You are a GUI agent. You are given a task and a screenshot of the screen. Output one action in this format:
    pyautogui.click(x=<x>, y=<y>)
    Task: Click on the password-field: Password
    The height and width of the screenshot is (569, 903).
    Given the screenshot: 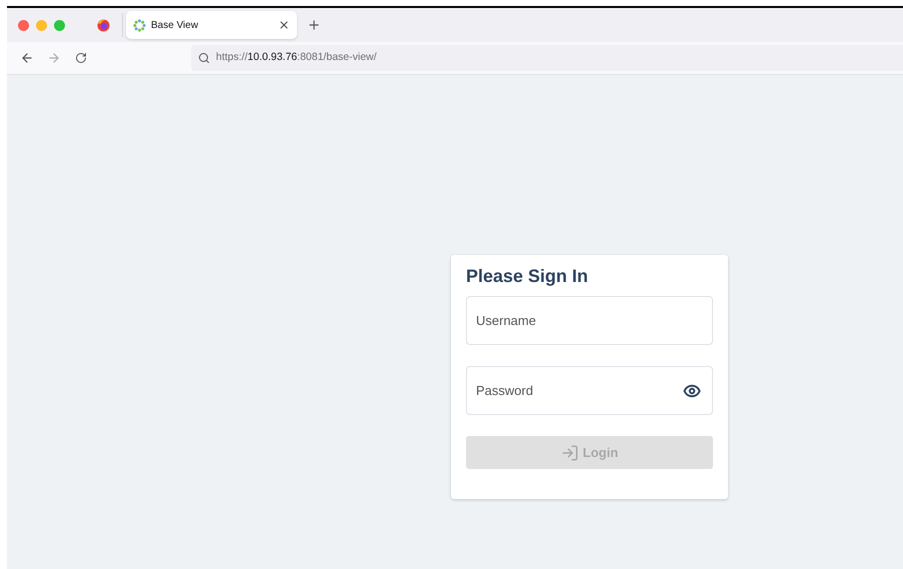 What is the action you would take?
    pyautogui.click(x=589, y=390)
    